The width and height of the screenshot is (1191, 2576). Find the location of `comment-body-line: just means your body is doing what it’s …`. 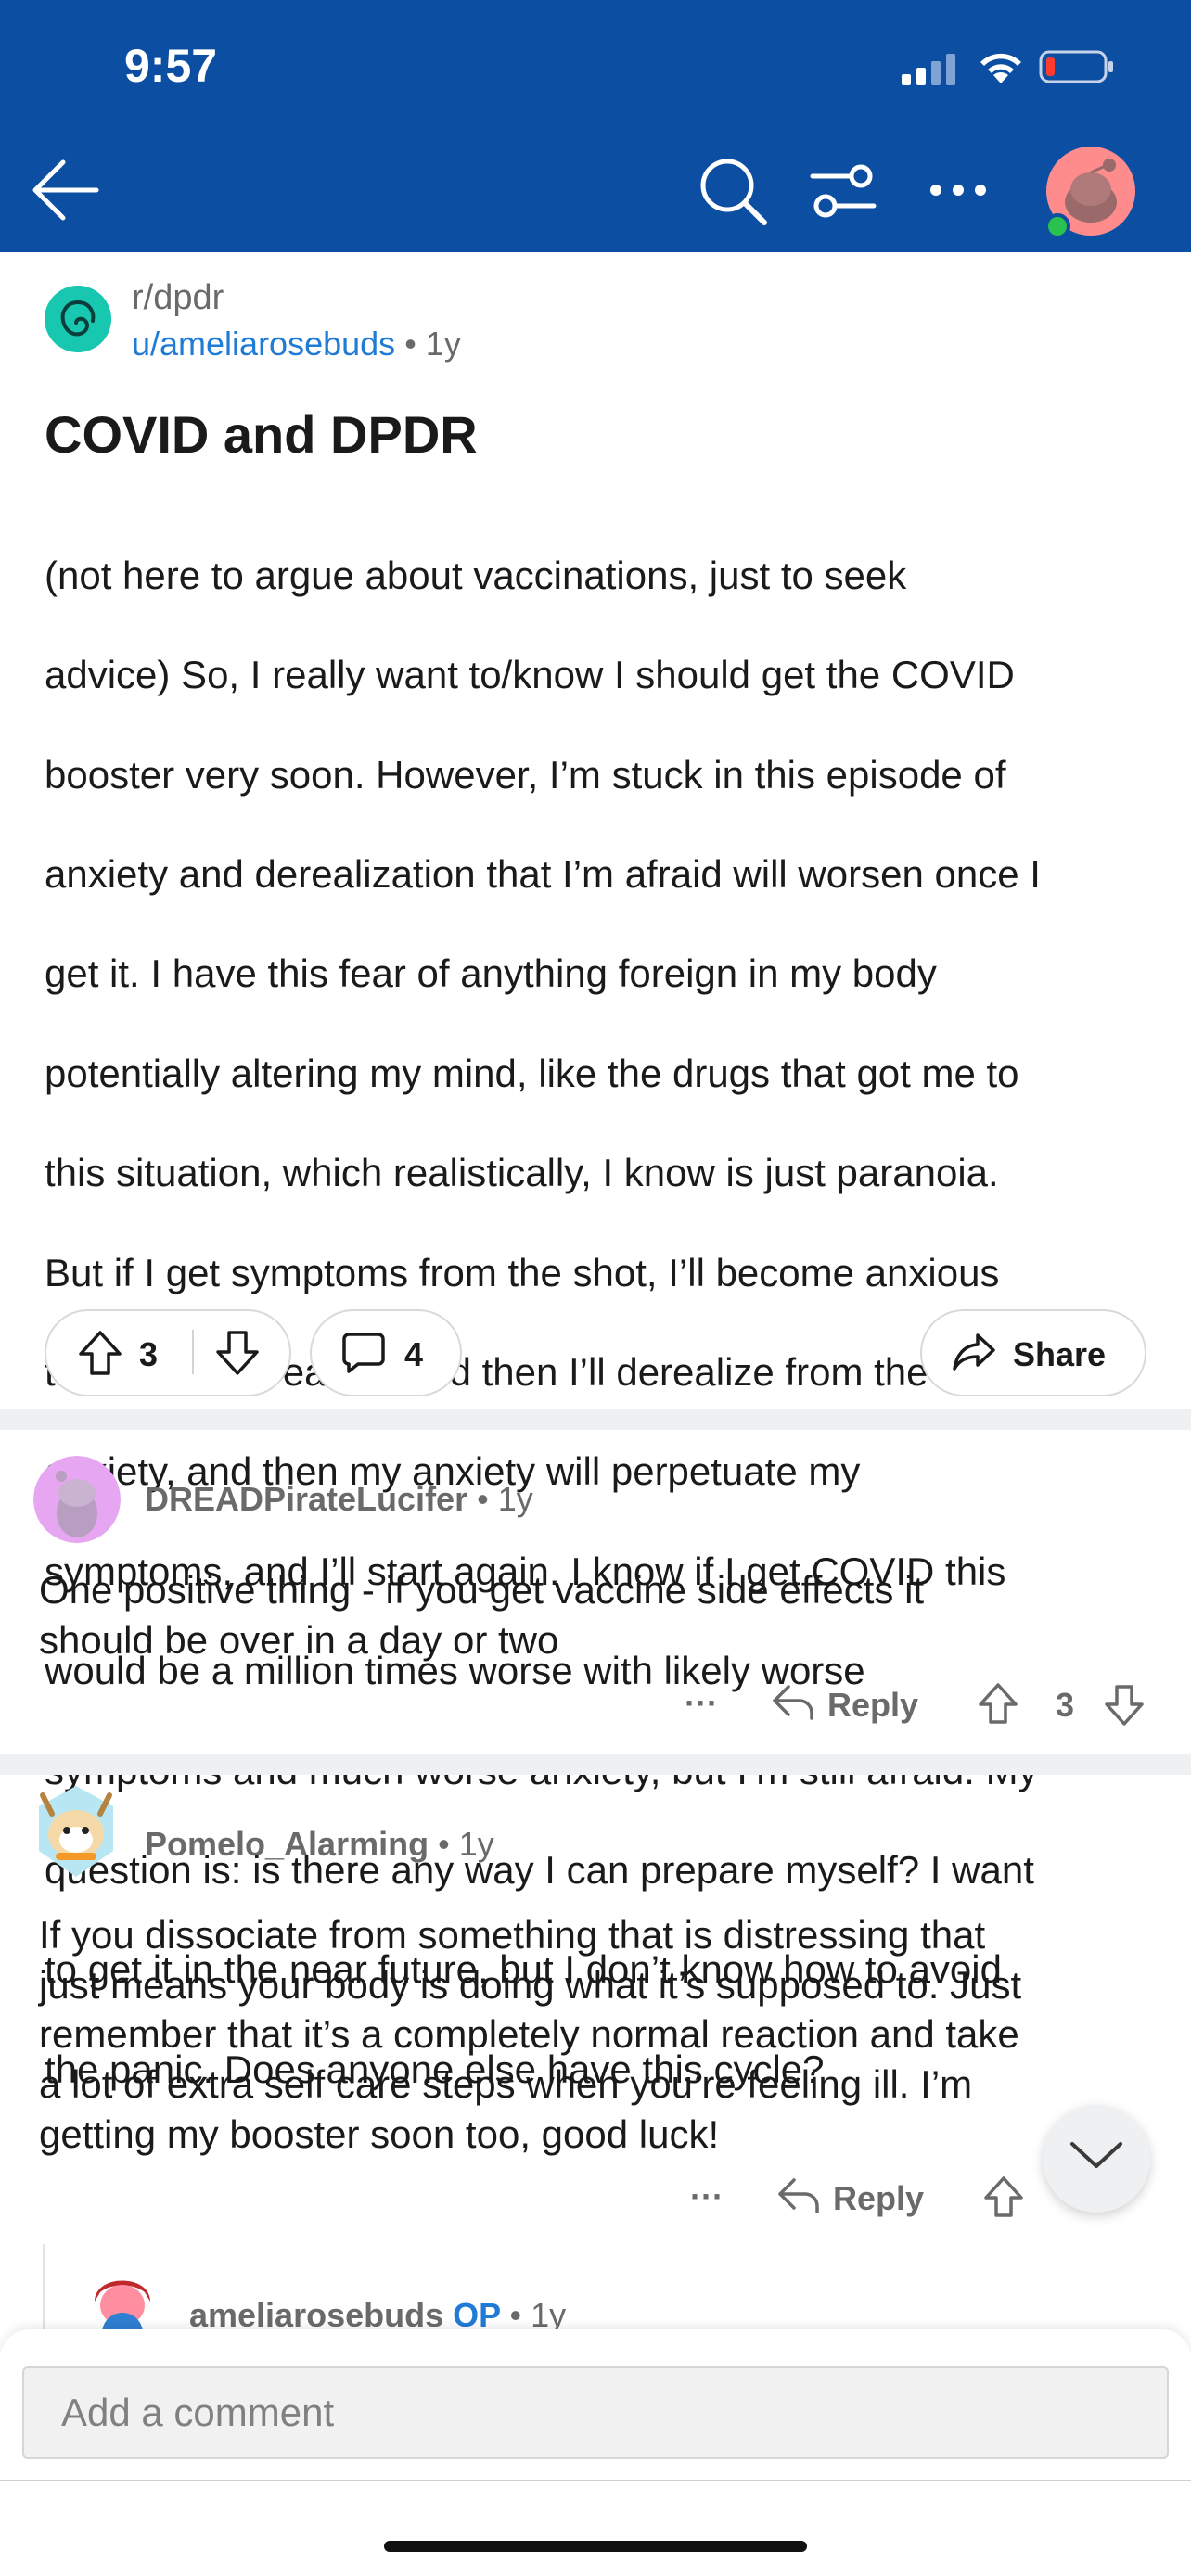

comment-body-line: just means your body is doing what it’s … is located at coordinates (530, 1984).